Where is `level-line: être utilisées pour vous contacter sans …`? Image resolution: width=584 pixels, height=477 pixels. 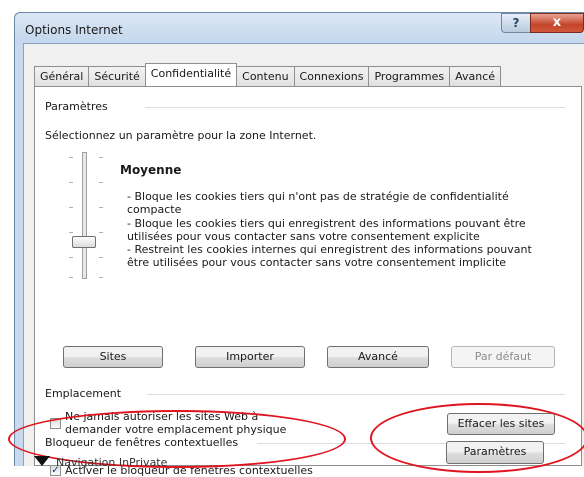
level-line: être utilisées pour vous contacter sans … is located at coordinates (317, 263).